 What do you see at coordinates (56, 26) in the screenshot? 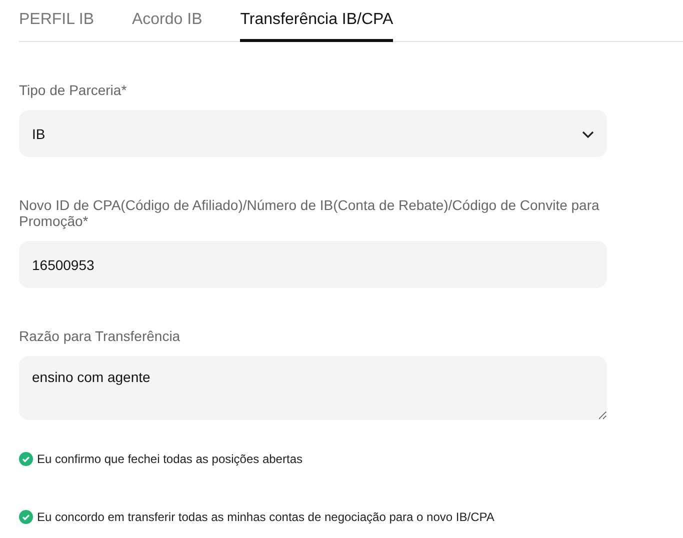
I see `tab: PERFIL IB` at bounding box center [56, 26].